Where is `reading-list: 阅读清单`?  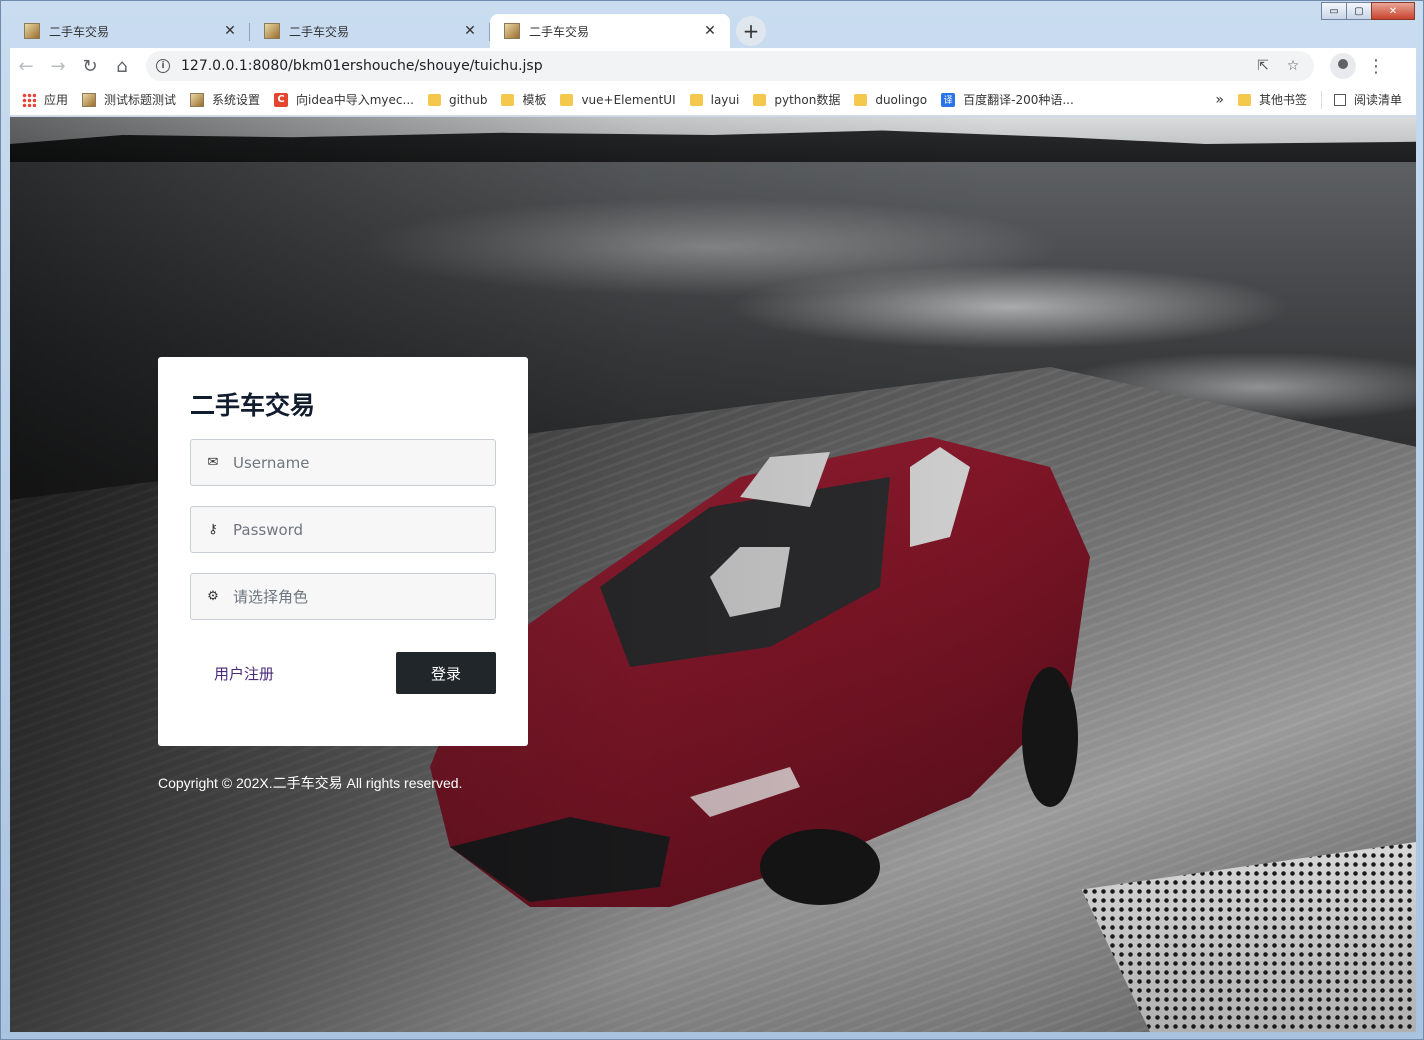
reading-list: 阅读清单 is located at coordinates (1367, 99).